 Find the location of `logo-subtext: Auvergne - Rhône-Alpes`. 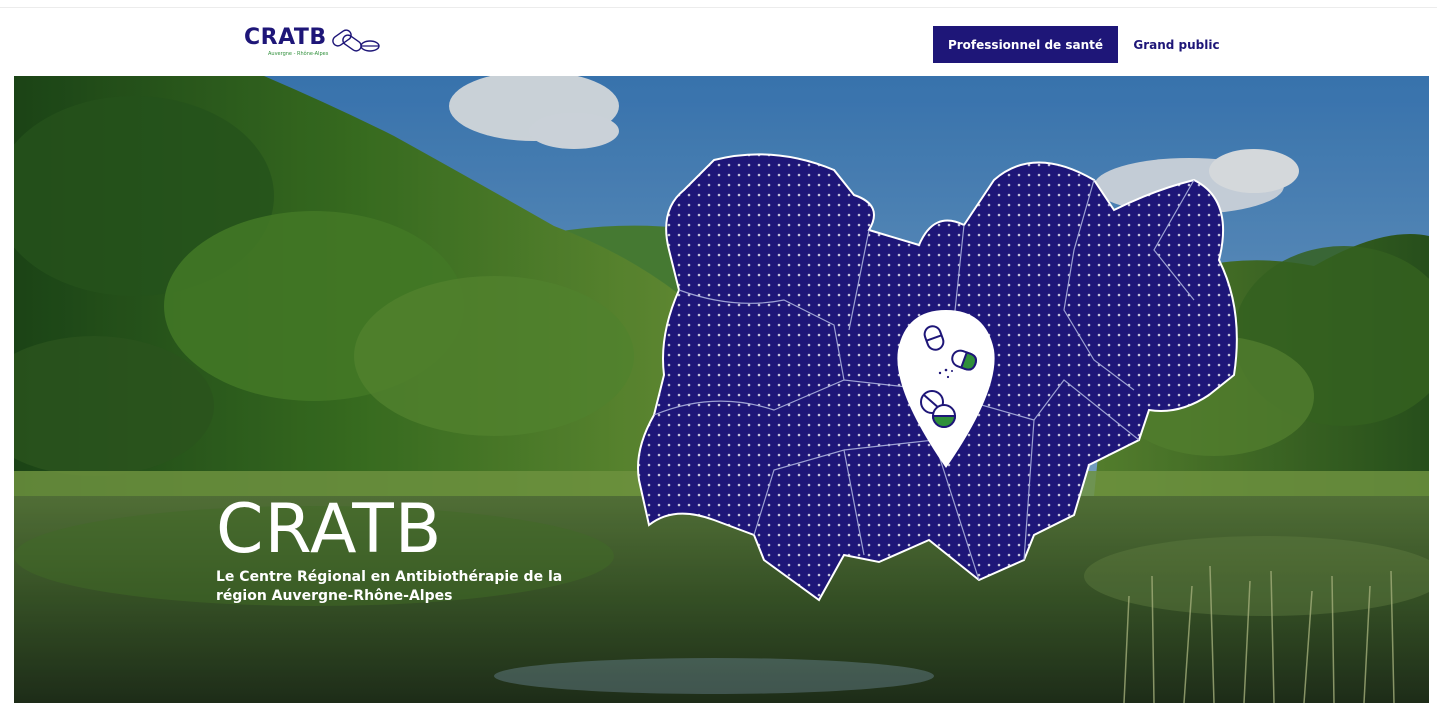

logo-subtext: Auvergne - Rhône-Alpes is located at coordinates (298, 54).